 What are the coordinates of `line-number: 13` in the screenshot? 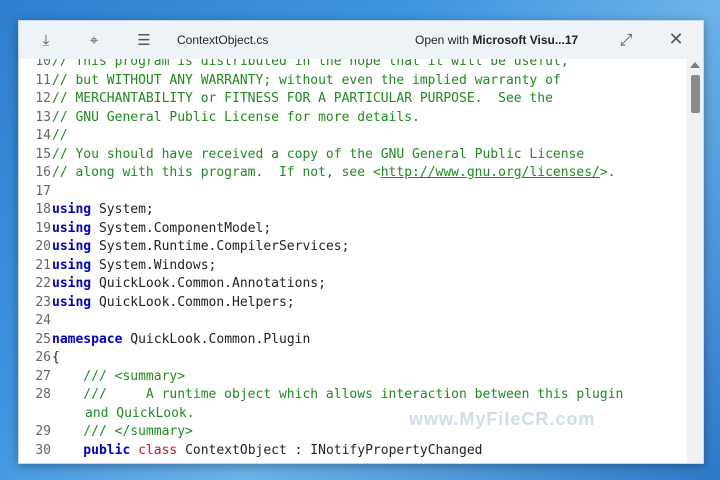 It's located at (43, 117).